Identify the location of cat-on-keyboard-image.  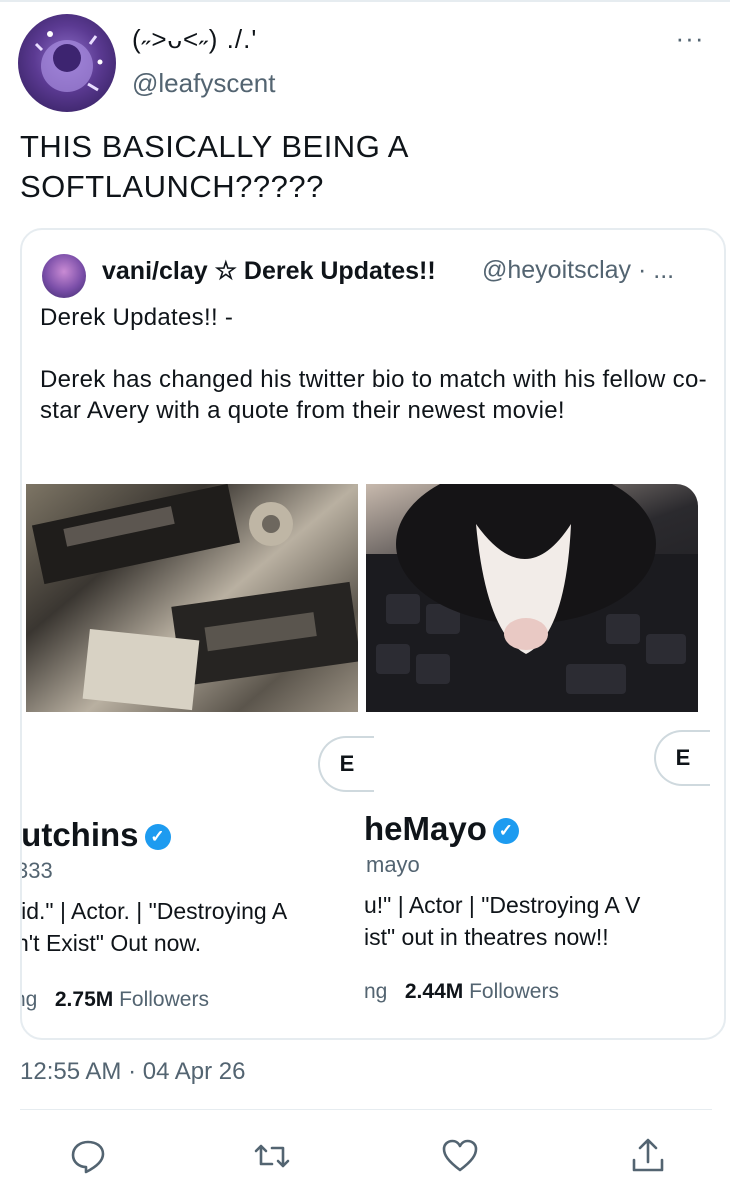
(532, 598).